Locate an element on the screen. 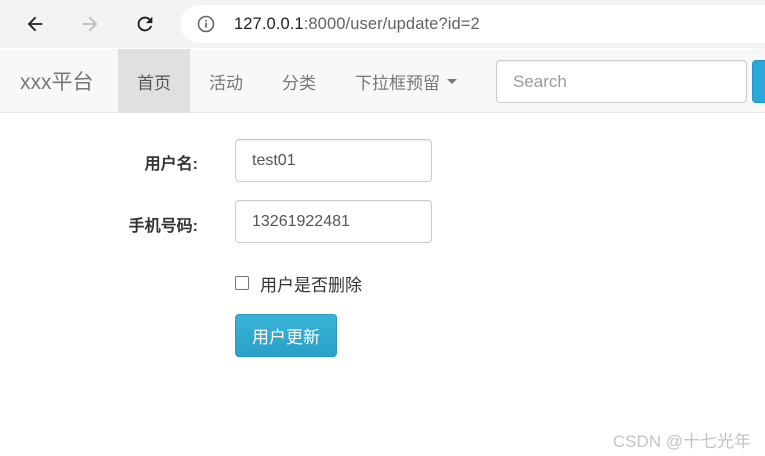 The image size is (765, 456). nav-item-category: 分类 is located at coordinates (299, 81).